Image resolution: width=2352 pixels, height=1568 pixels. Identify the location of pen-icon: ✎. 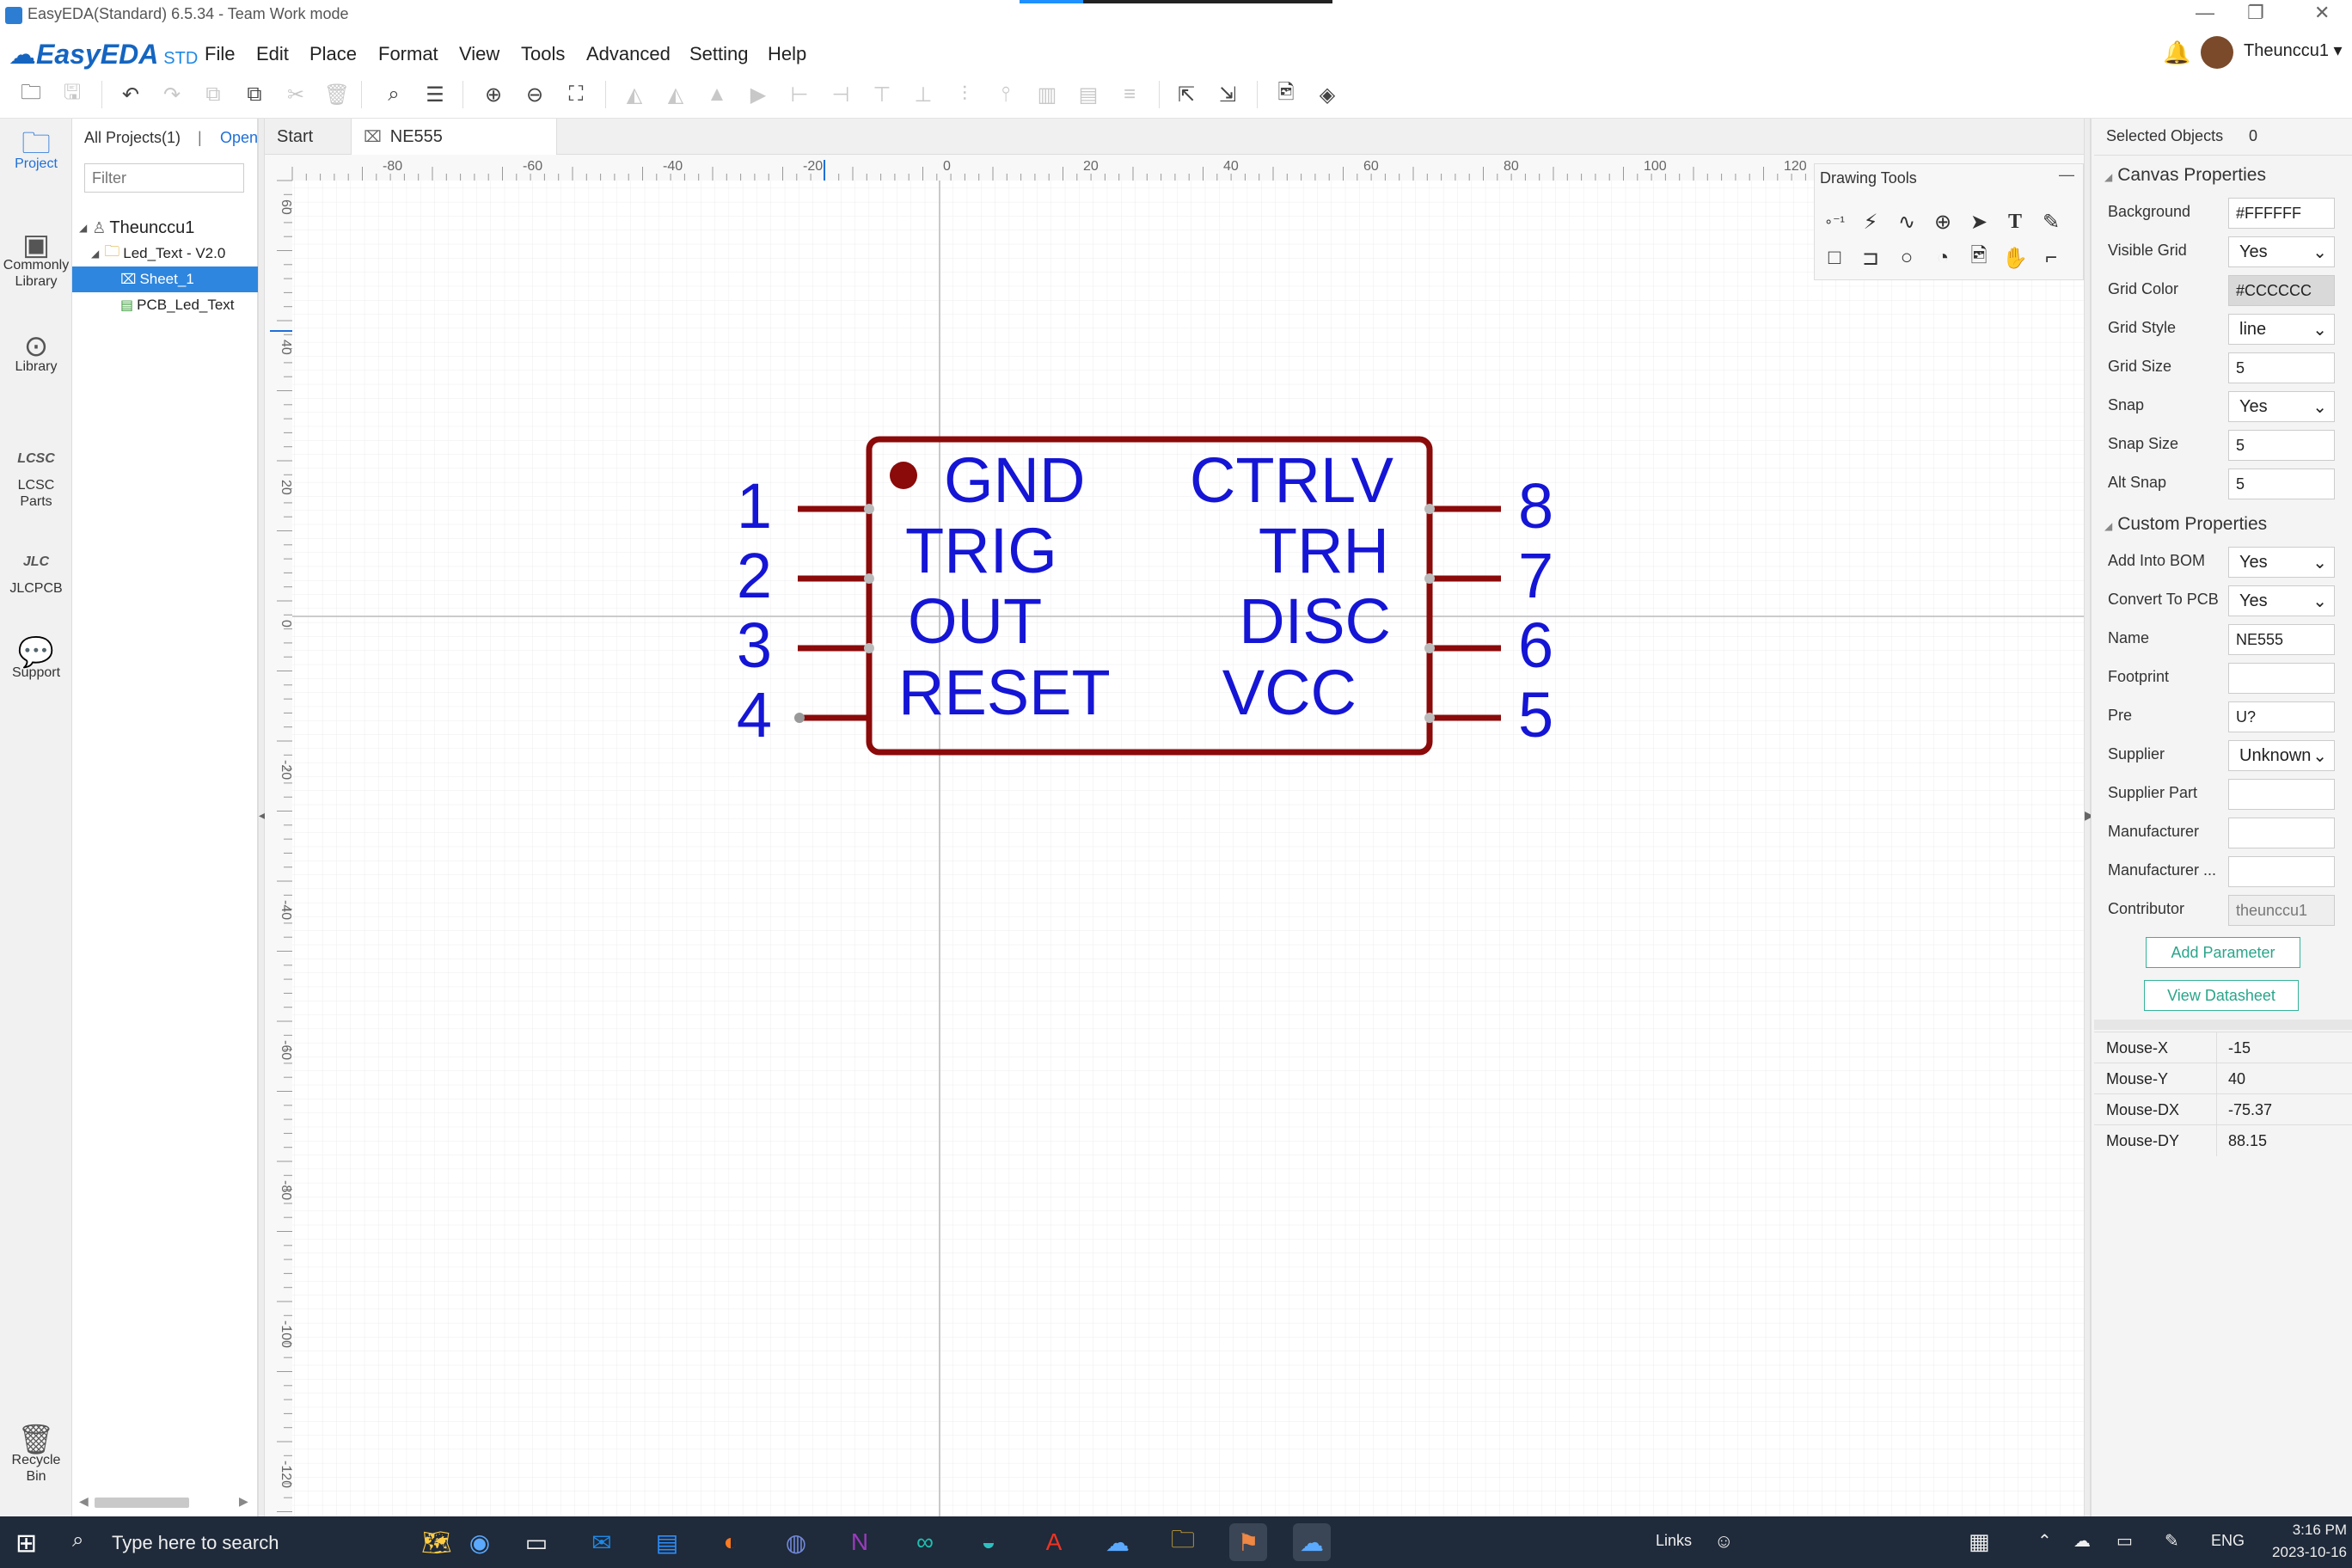
(2172, 1541).